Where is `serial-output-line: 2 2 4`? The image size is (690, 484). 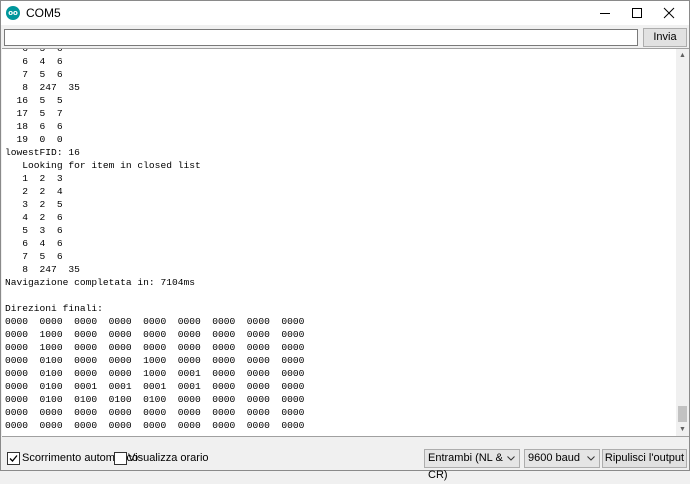
serial-output-line: 2 2 4 is located at coordinates (34, 191).